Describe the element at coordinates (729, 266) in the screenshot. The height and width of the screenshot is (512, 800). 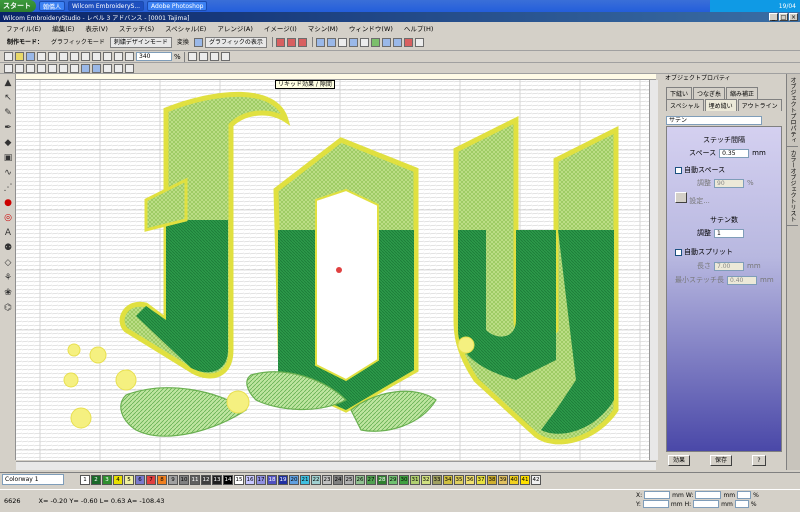
I see `length-input: 7.00` at that location.